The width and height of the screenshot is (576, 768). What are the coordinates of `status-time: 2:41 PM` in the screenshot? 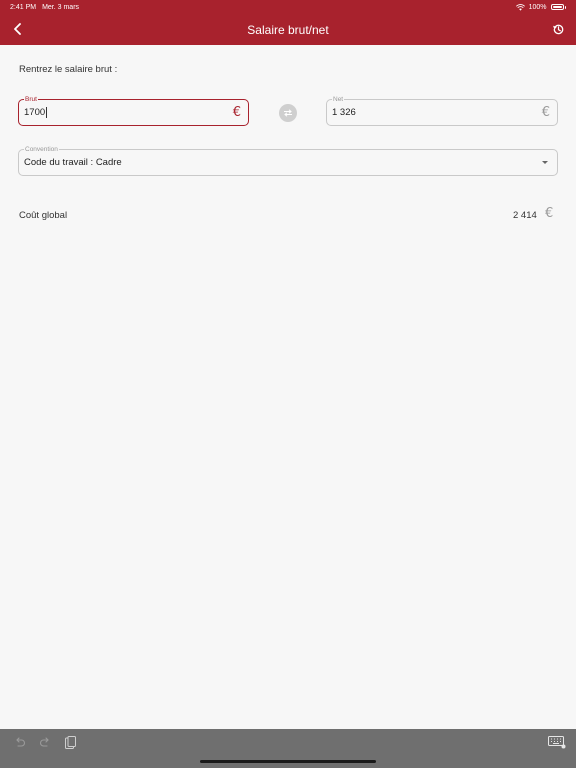 It's located at (23, 7).